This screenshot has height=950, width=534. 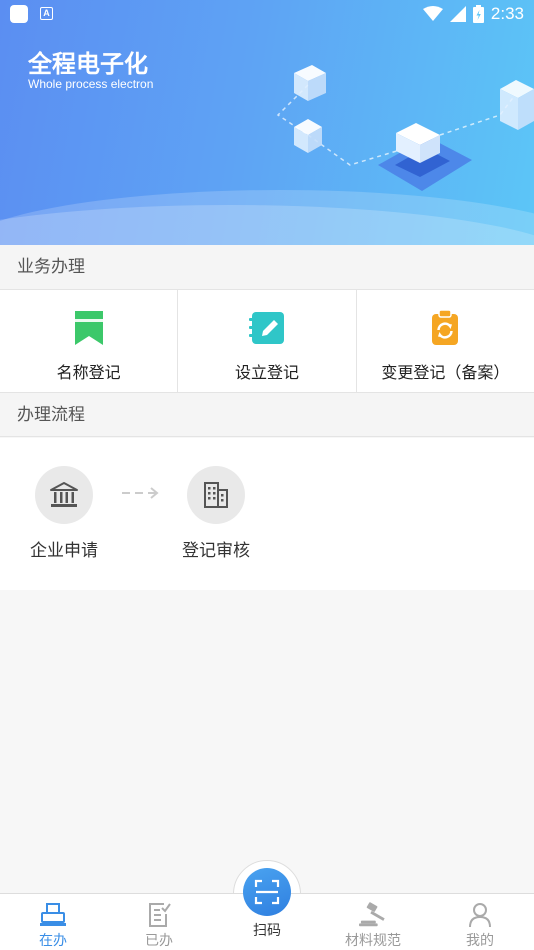 I want to click on step-label-apply: 企业申请, so click(x=64, y=551).